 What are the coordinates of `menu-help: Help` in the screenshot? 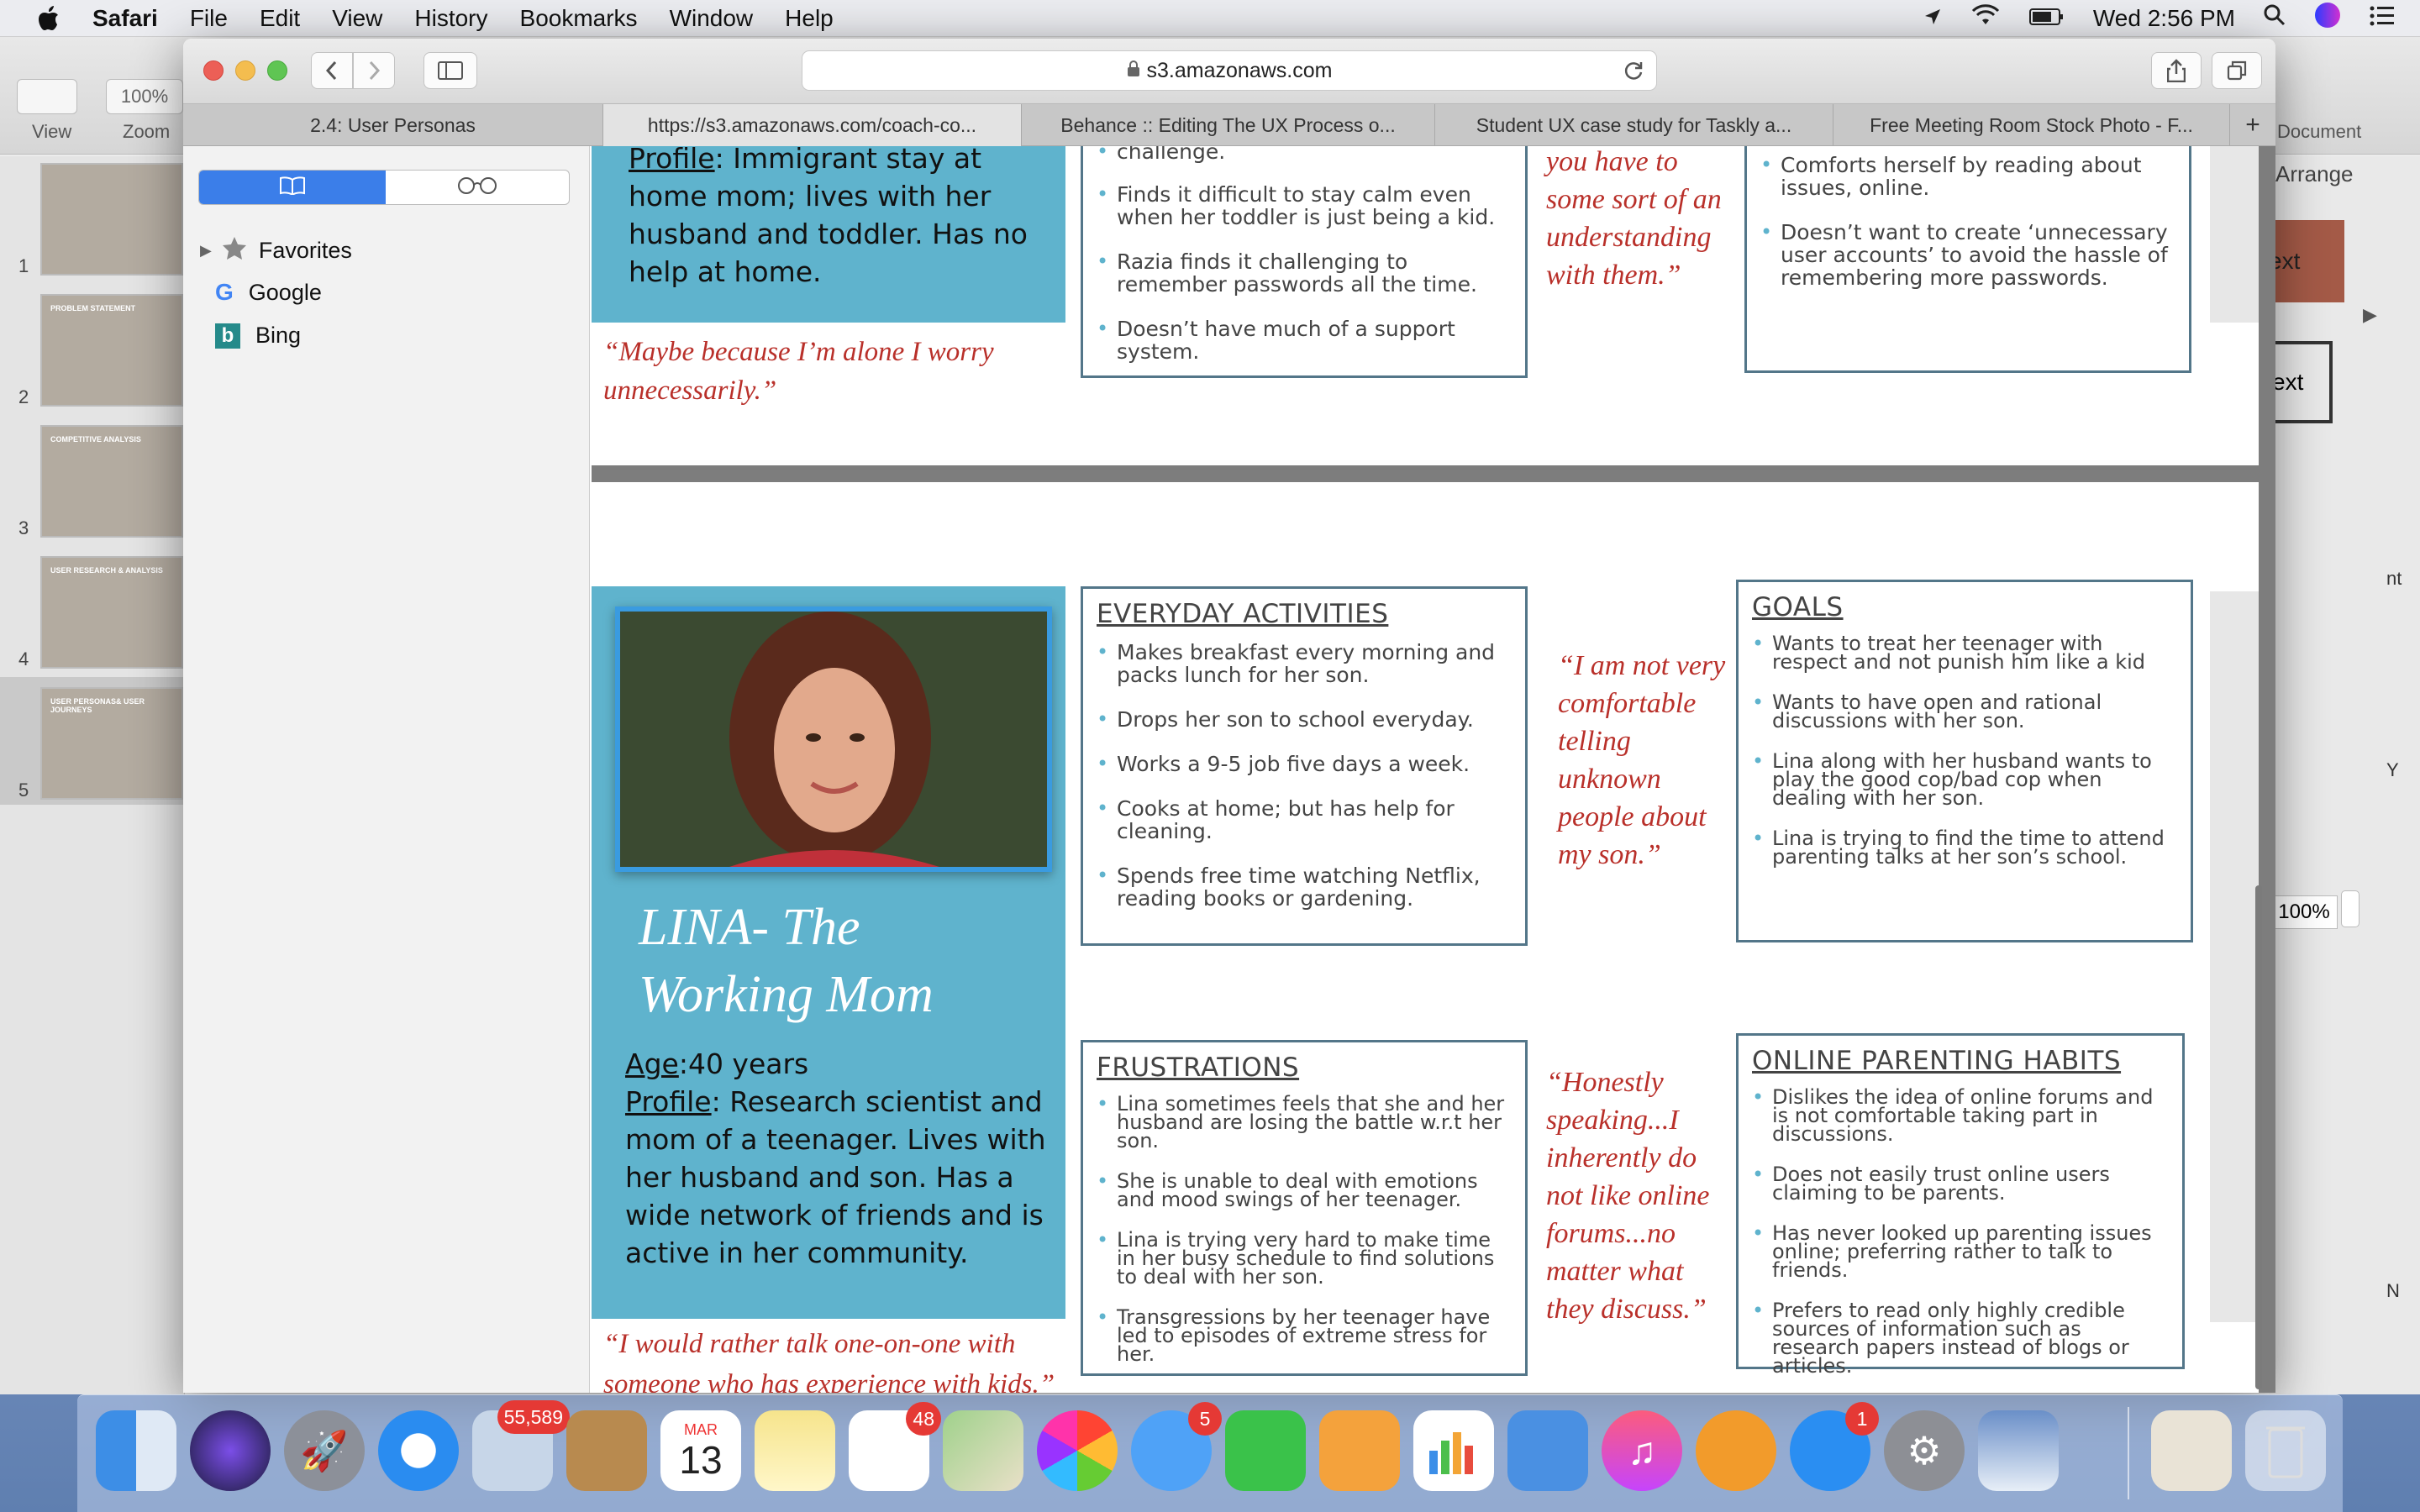 It's located at (810, 18).